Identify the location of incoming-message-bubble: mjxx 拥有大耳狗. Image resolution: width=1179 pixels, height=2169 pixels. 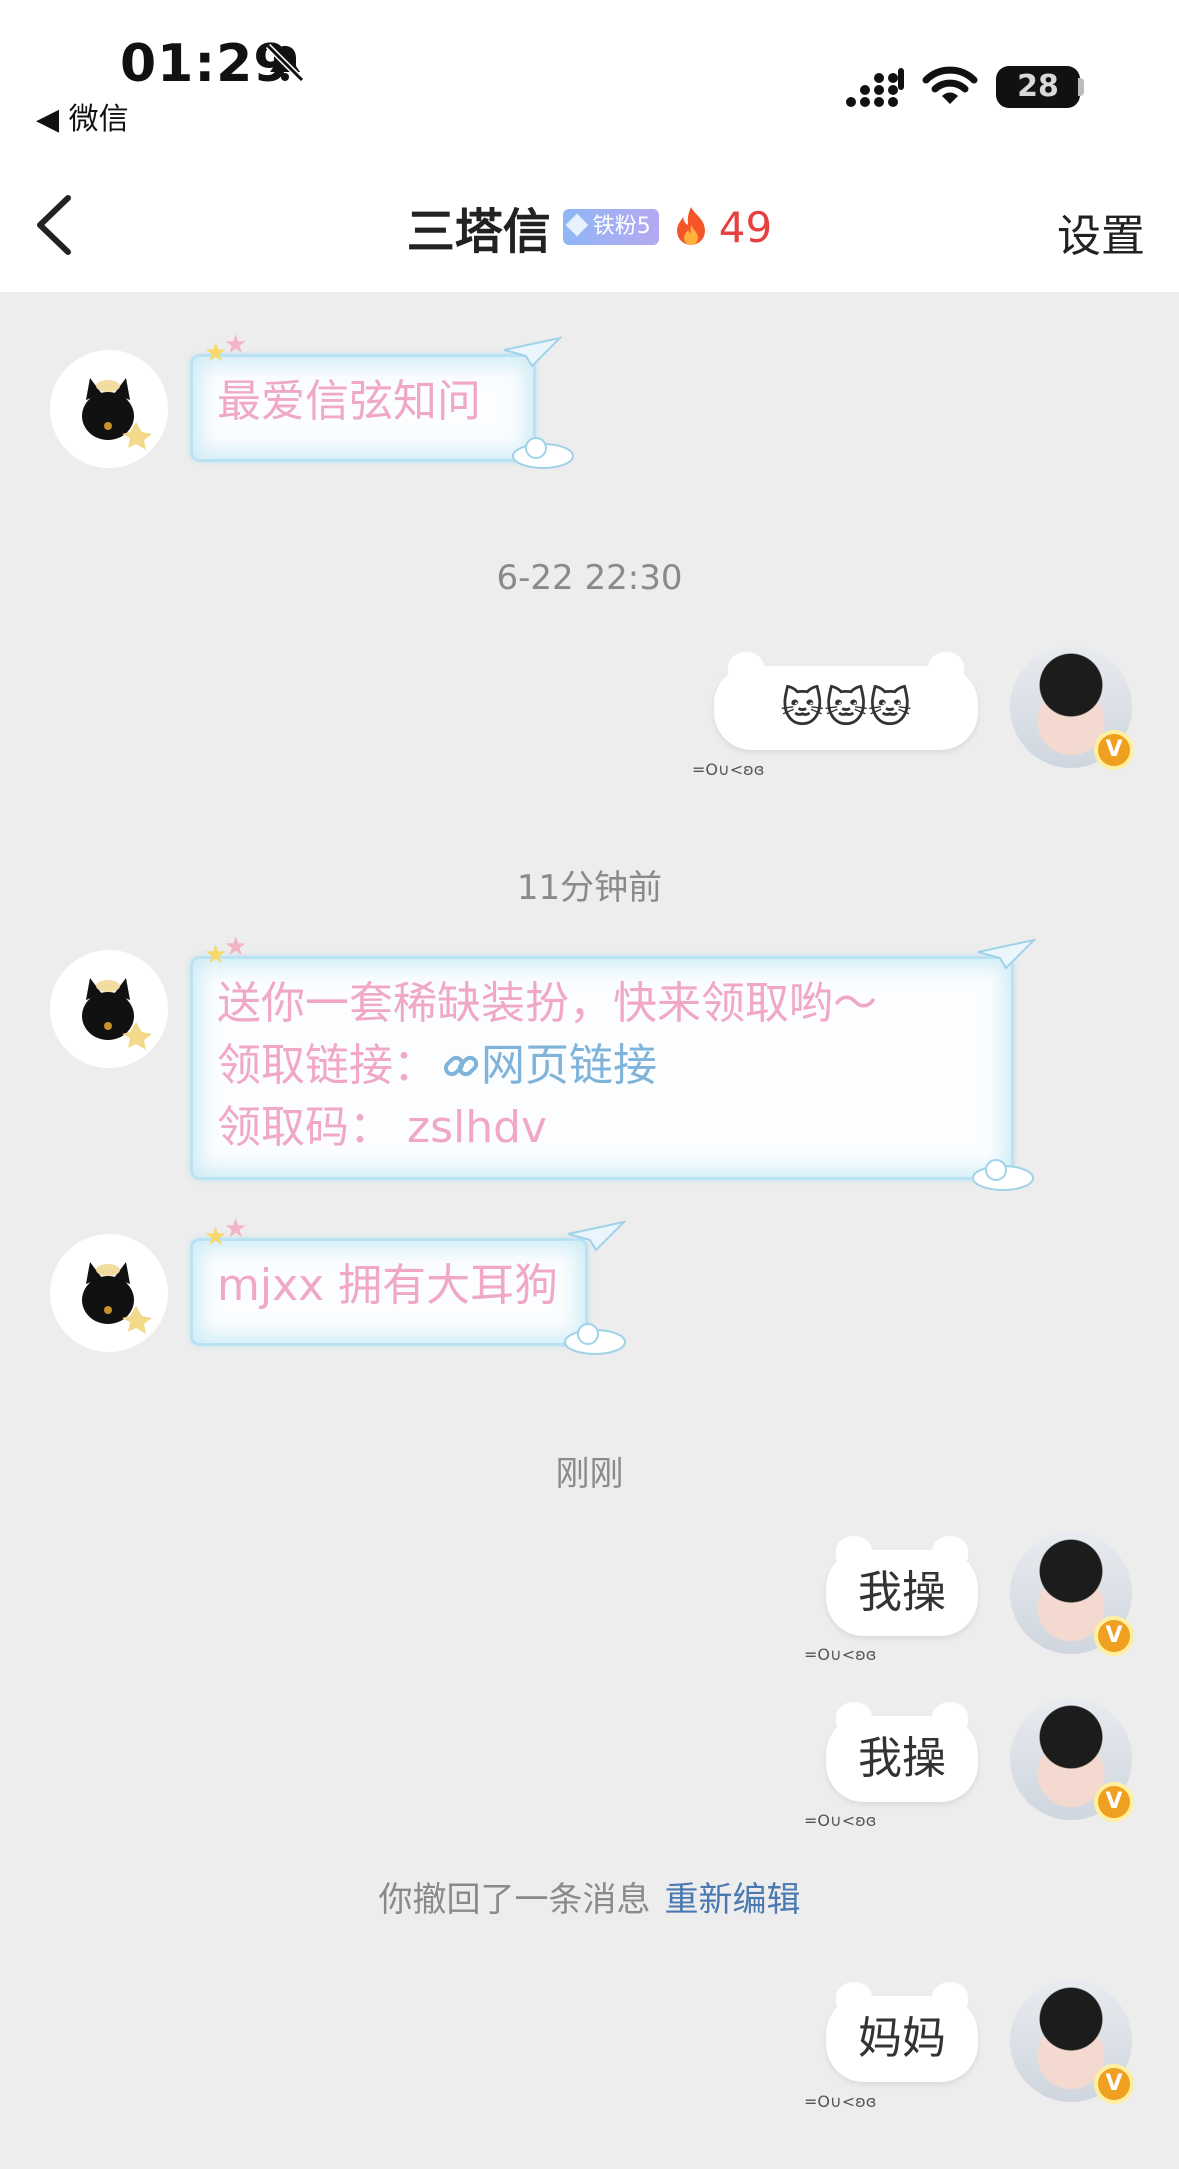
(389, 1292).